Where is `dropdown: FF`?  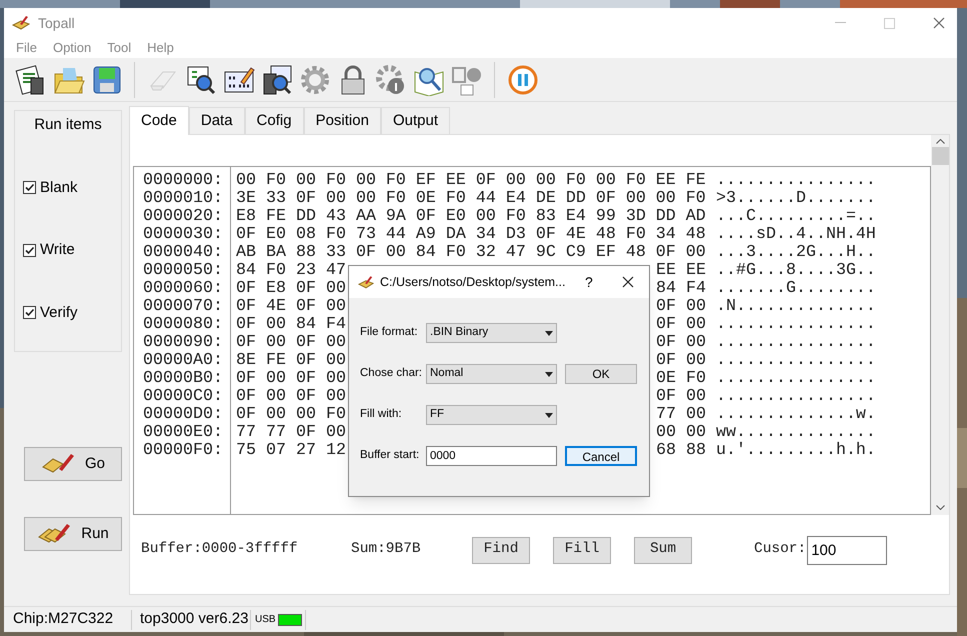 dropdown: FF is located at coordinates (491, 415).